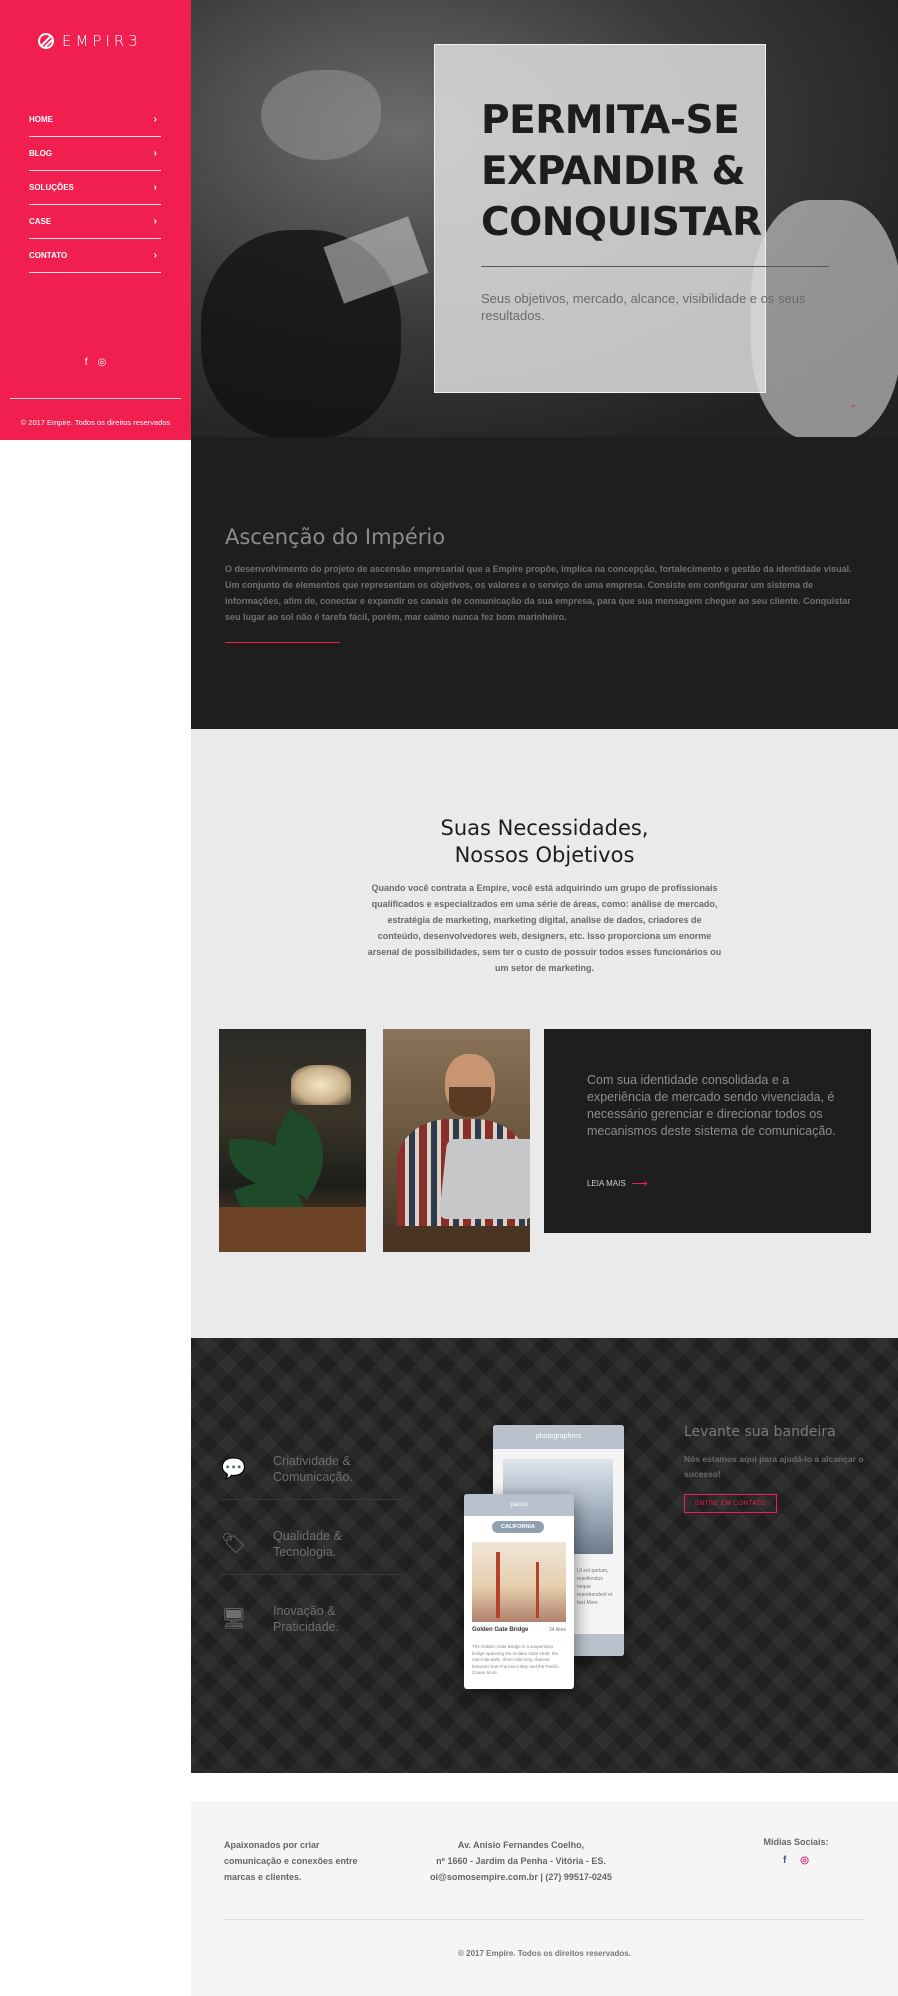 This screenshot has width=898, height=1996. I want to click on phone-card-likes: 34 likes, so click(557, 1630).